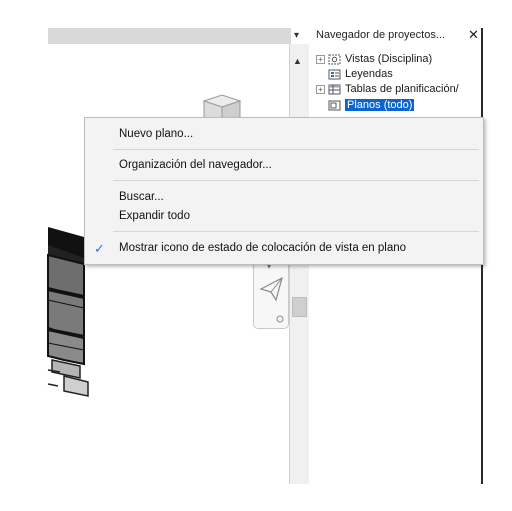 The height and width of the screenshot is (511, 512). I want to click on menu-item-expandir-todo: Expandir todo, so click(154, 216).